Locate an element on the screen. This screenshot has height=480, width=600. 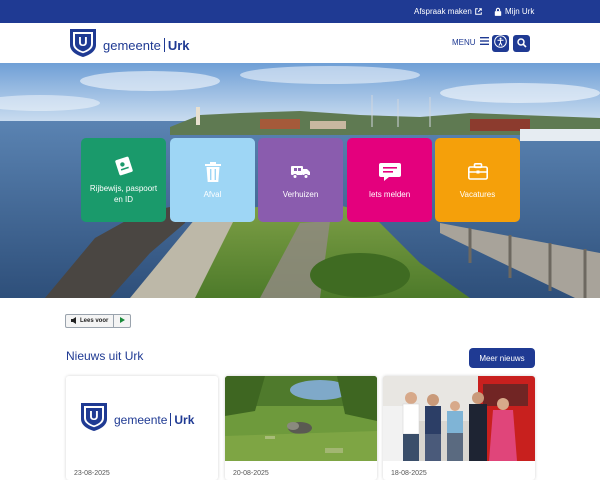
news-card: 18-08-2025 is located at coordinates (459, 428).